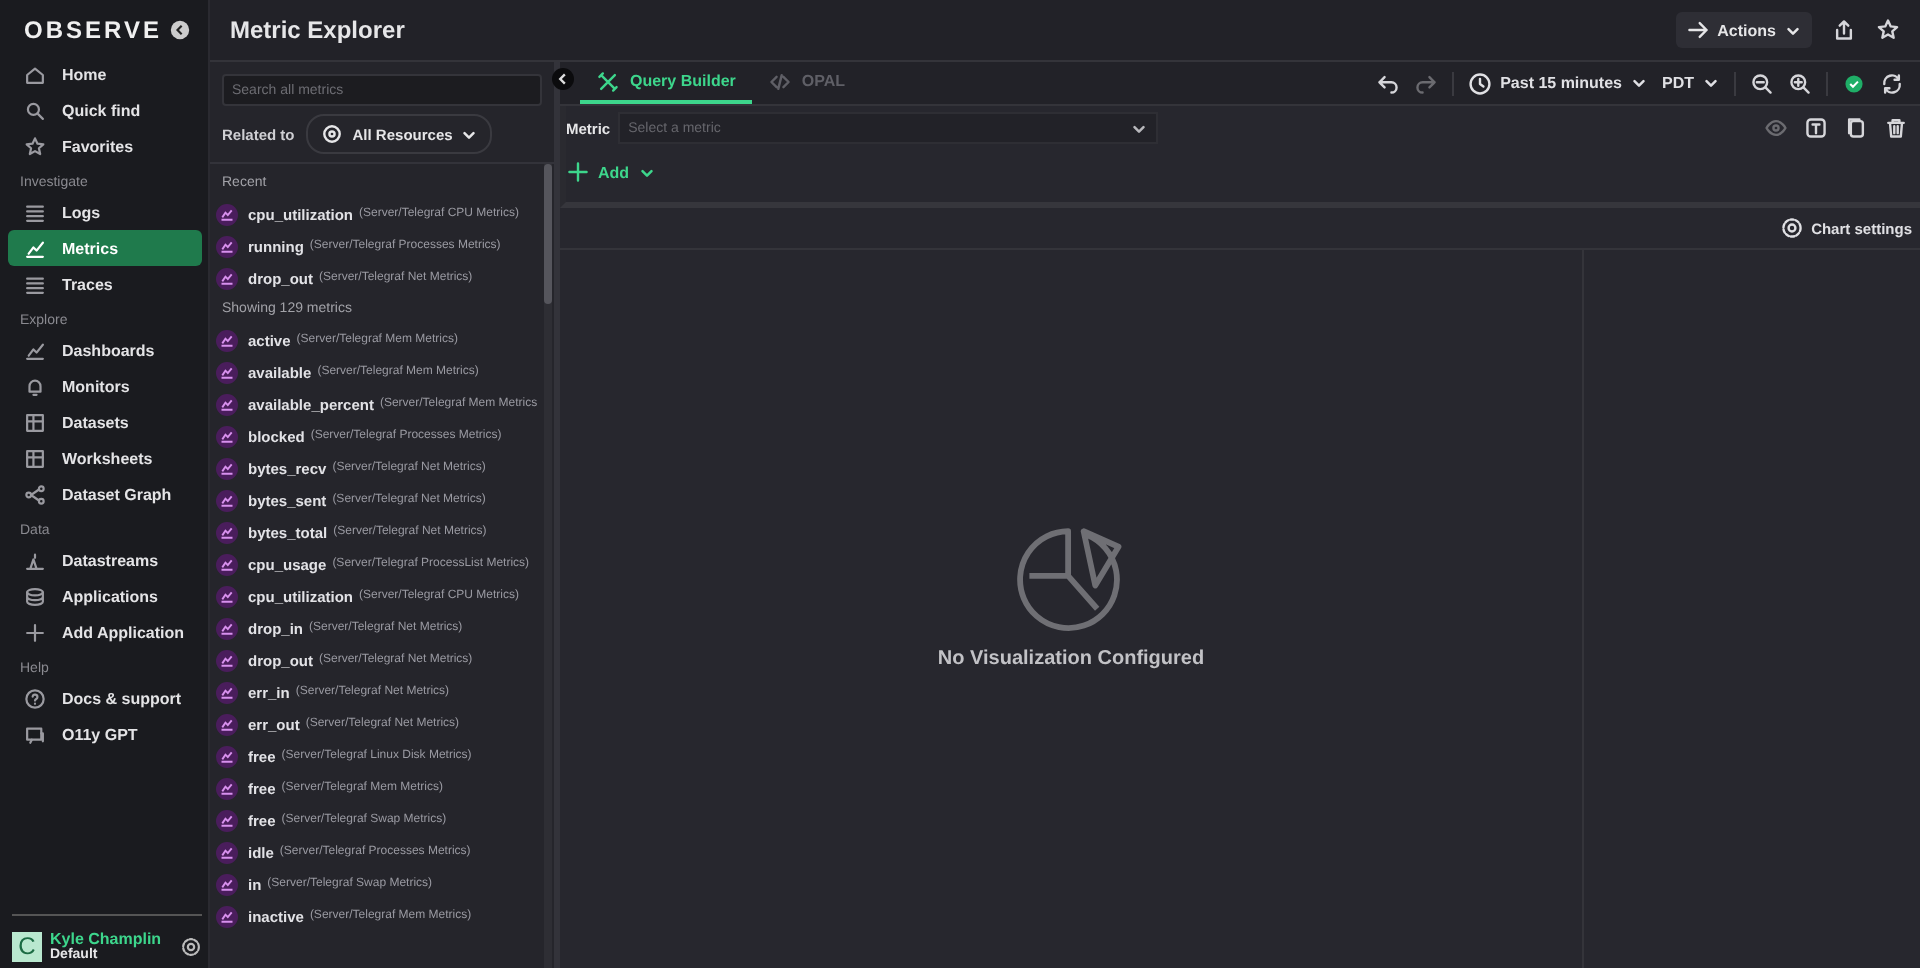  What do you see at coordinates (35, 110) in the screenshot?
I see `search-icon` at bounding box center [35, 110].